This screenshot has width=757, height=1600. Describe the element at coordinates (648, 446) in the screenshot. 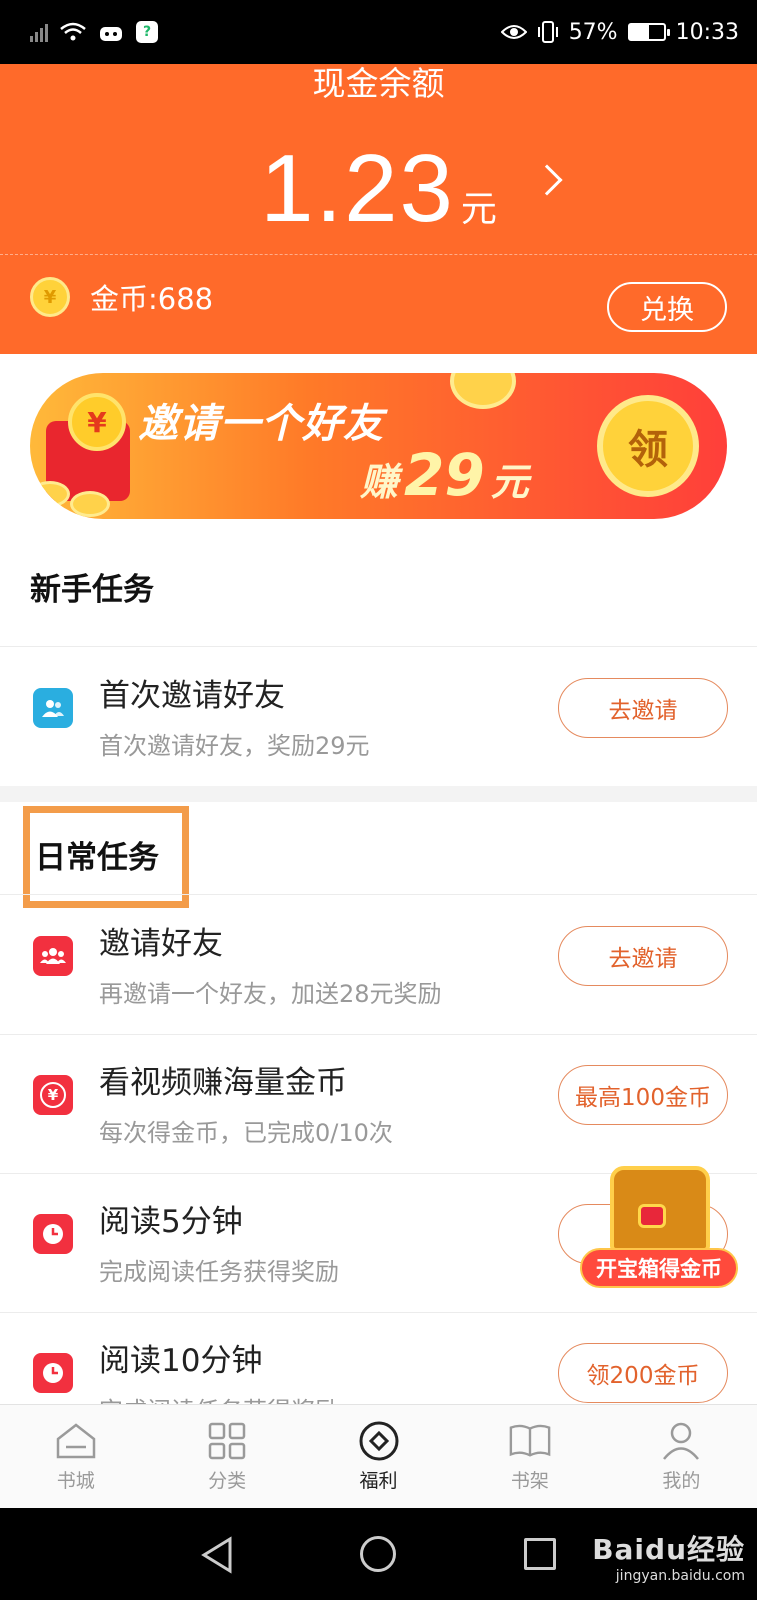

I see `claim-button: 领` at that location.